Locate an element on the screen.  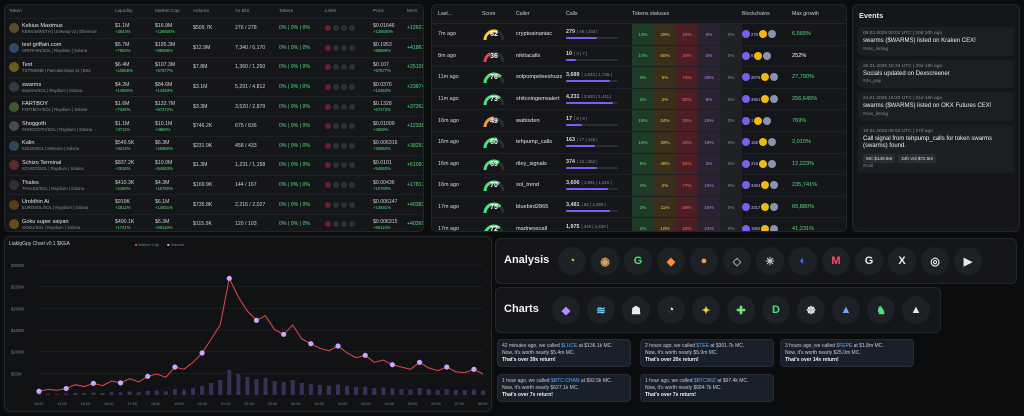
coinmarketcap-chart-icon: ◔ is located at coordinates (671, 310).